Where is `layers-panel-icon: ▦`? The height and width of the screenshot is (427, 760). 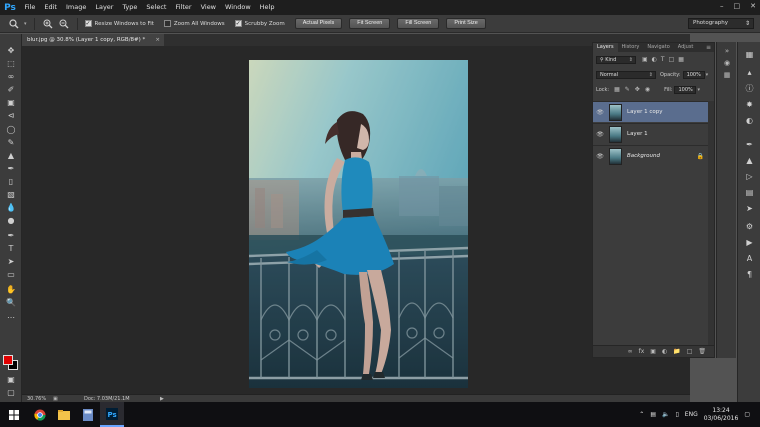 layers-panel-icon: ▦ is located at coordinates (749, 54).